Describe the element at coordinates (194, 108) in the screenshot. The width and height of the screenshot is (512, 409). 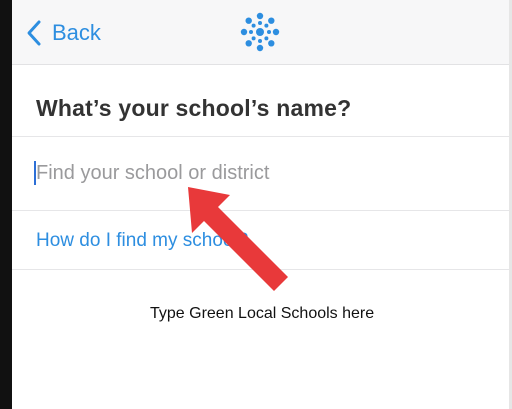
I see `page-title: What’s your school’s name?` at that location.